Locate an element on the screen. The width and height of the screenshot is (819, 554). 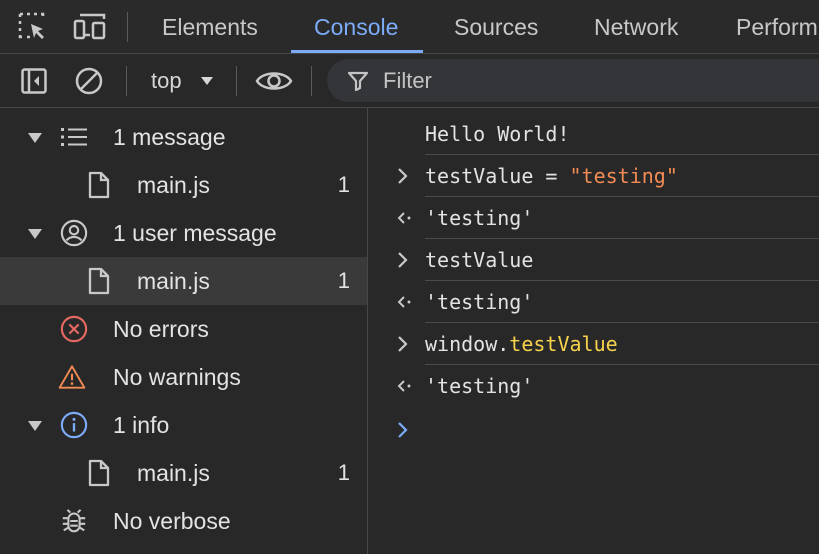
inspect-element-icon is located at coordinates (33, 27).